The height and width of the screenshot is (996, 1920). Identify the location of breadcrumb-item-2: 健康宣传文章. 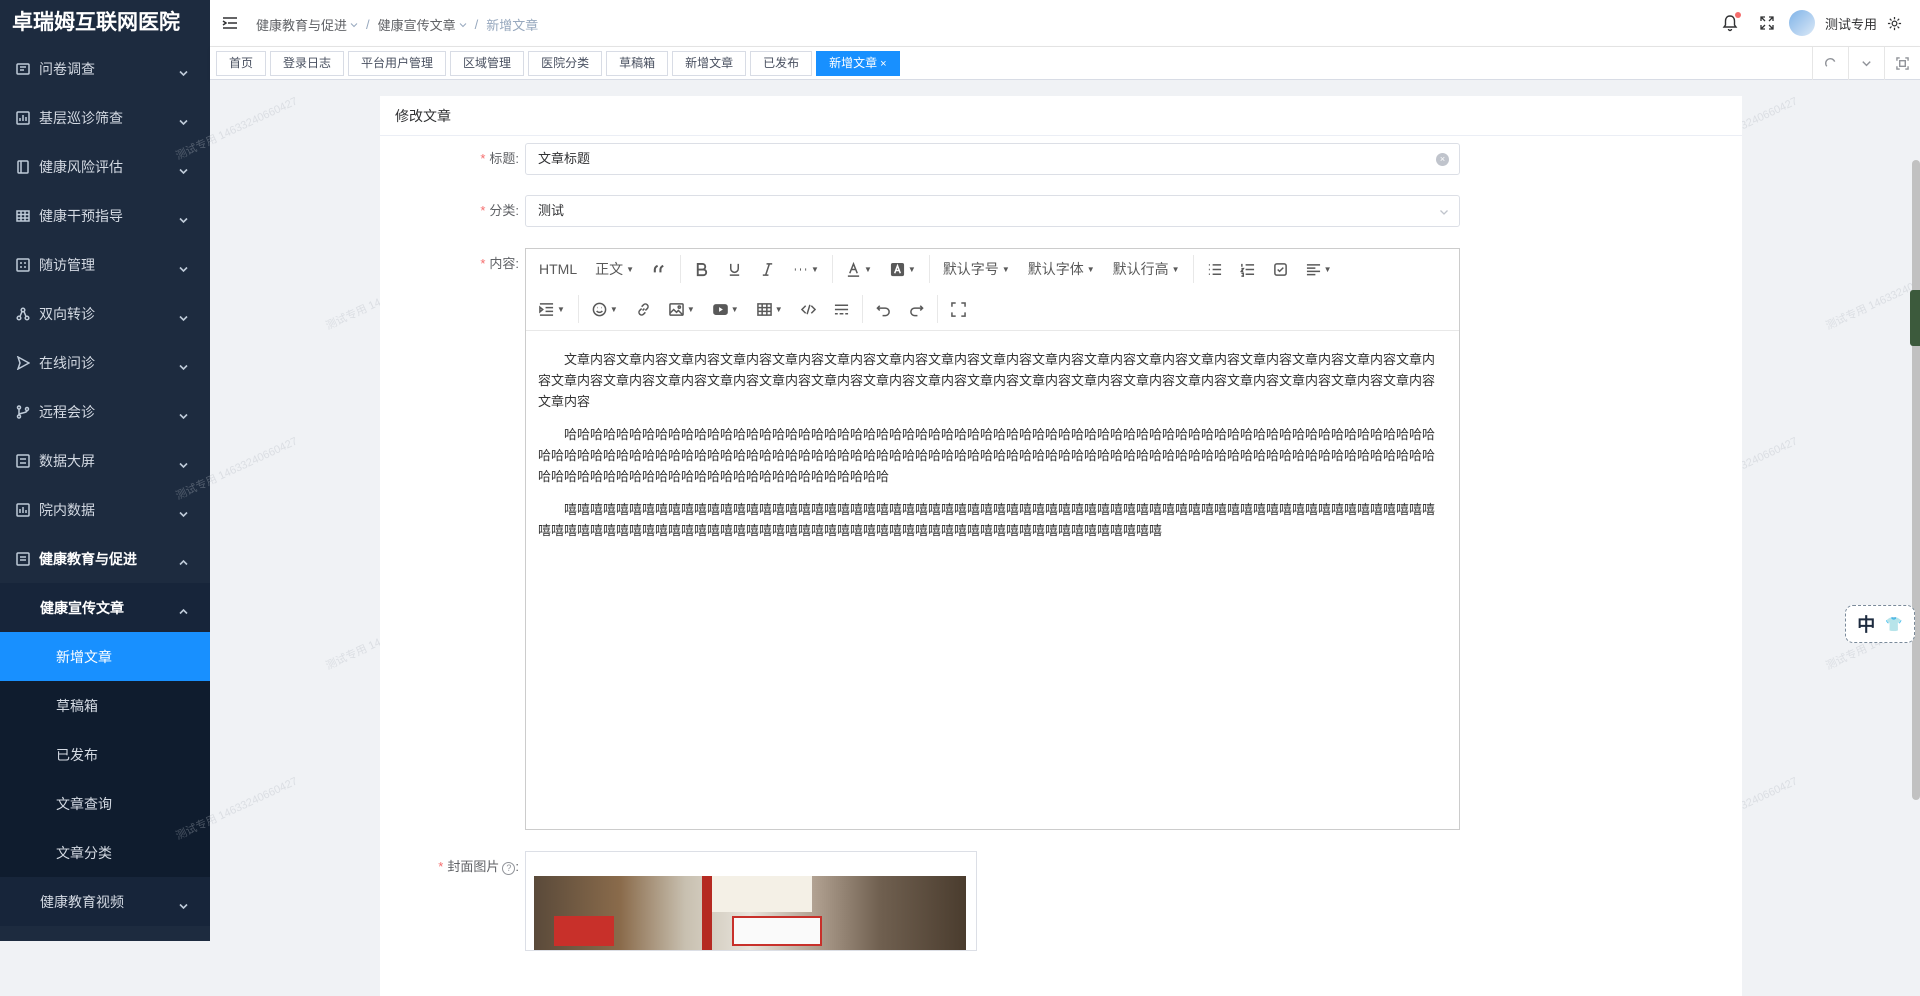
(417, 24).